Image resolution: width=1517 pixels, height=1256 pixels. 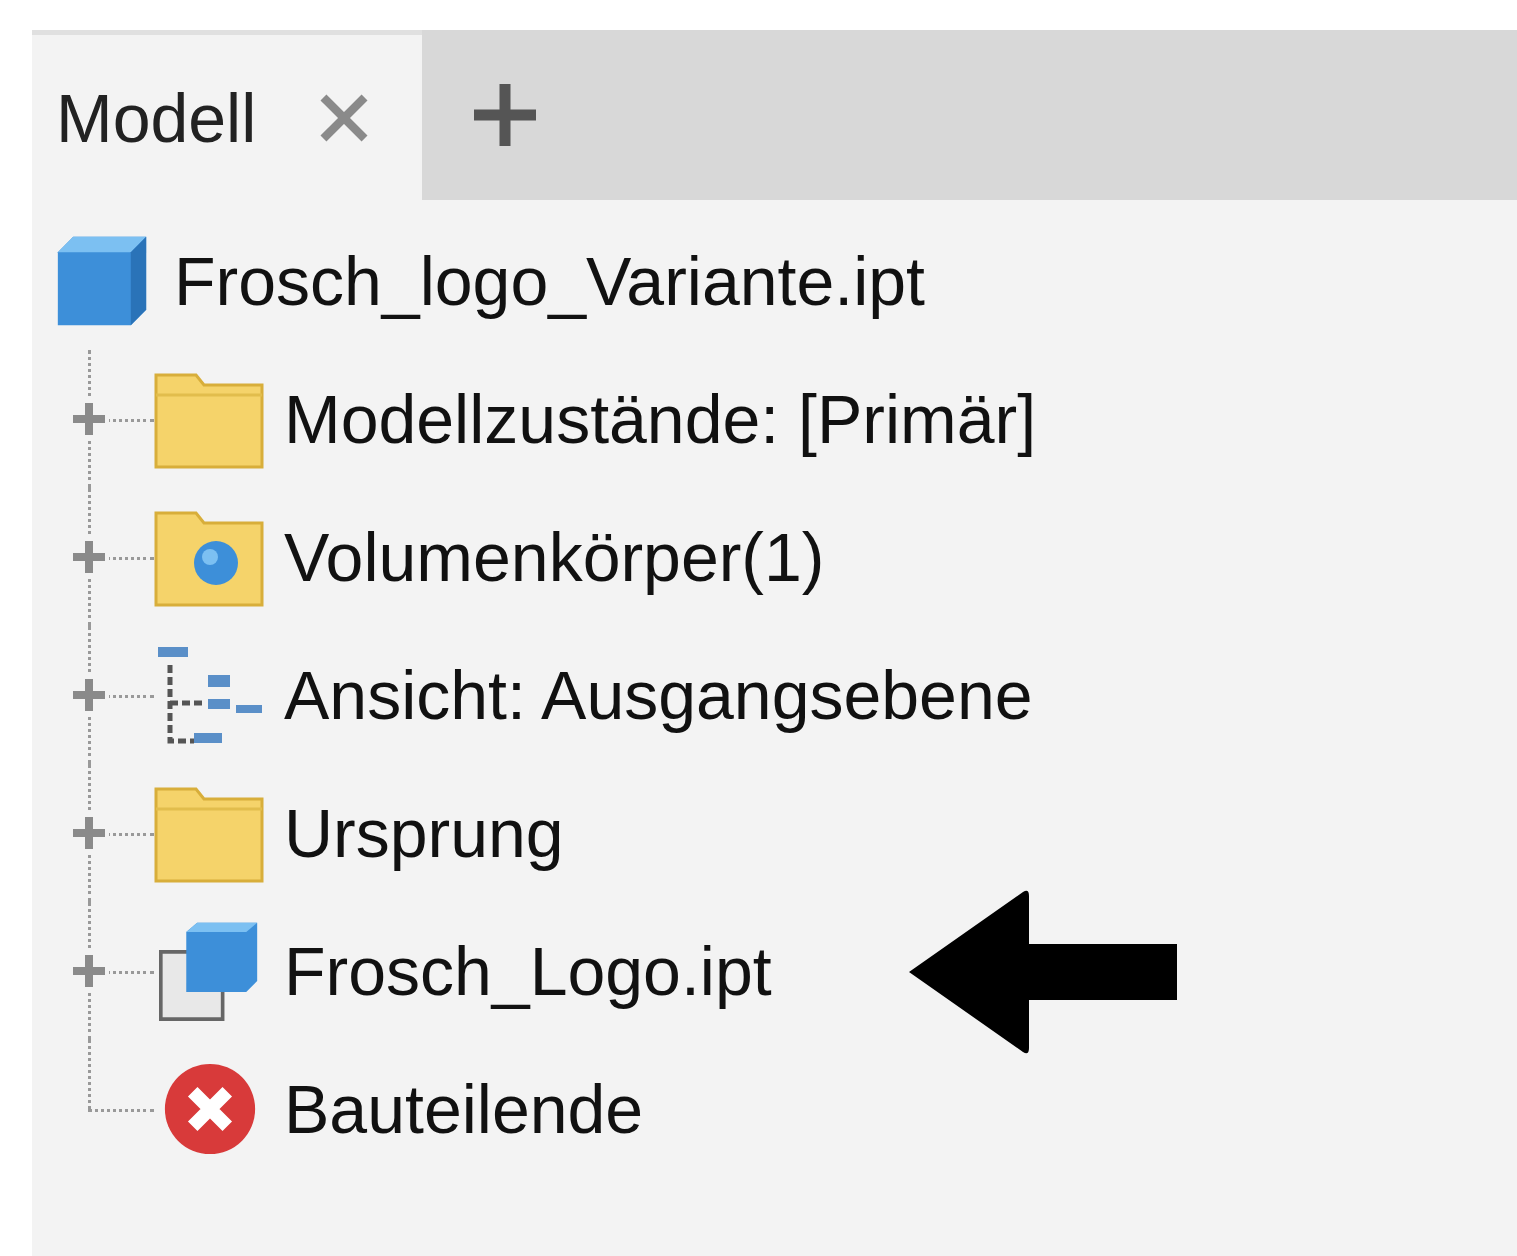 I want to click on error-icon, so click(x=210, y=1109).